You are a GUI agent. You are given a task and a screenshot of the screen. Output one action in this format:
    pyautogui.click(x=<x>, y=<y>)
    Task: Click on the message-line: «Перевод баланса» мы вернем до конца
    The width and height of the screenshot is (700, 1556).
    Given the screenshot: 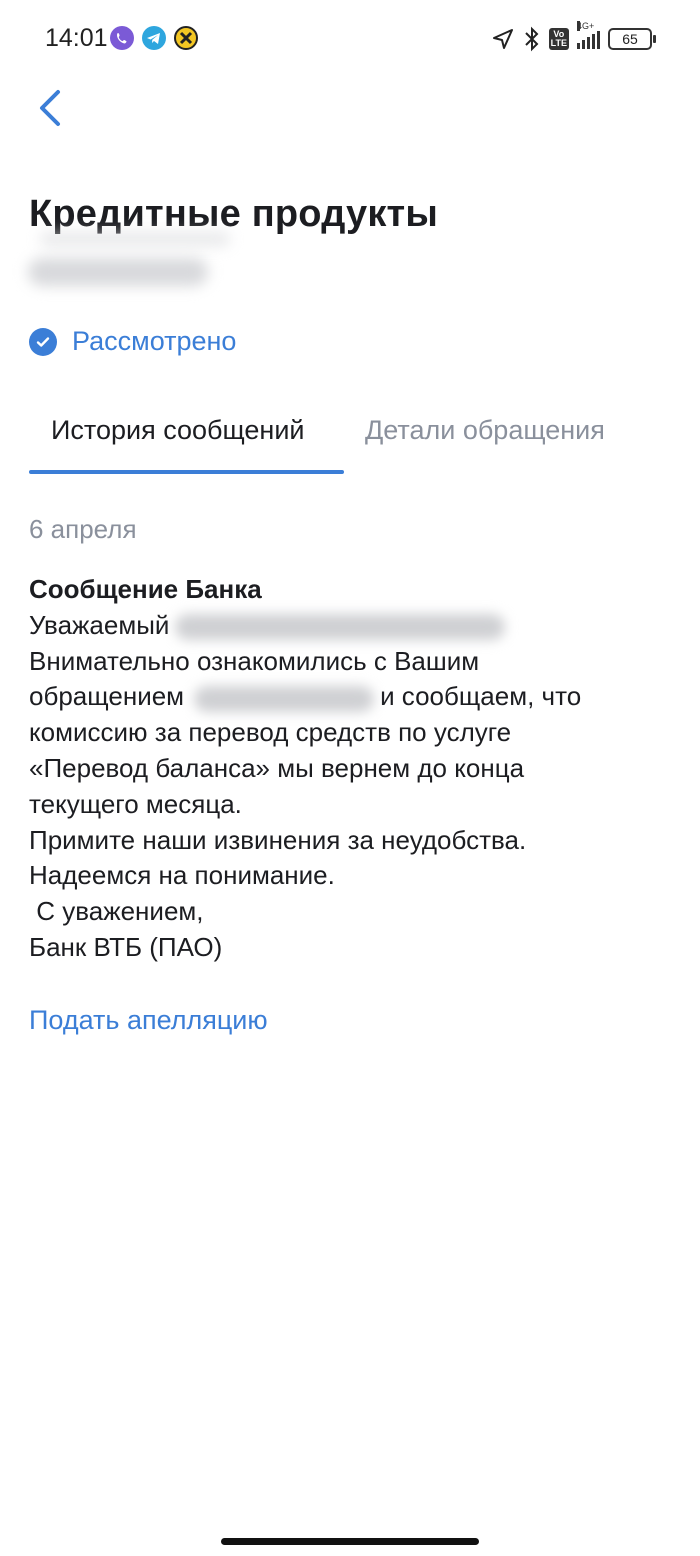 What is the action you would take?
    pyautogui.click(x=277, y=767)
    